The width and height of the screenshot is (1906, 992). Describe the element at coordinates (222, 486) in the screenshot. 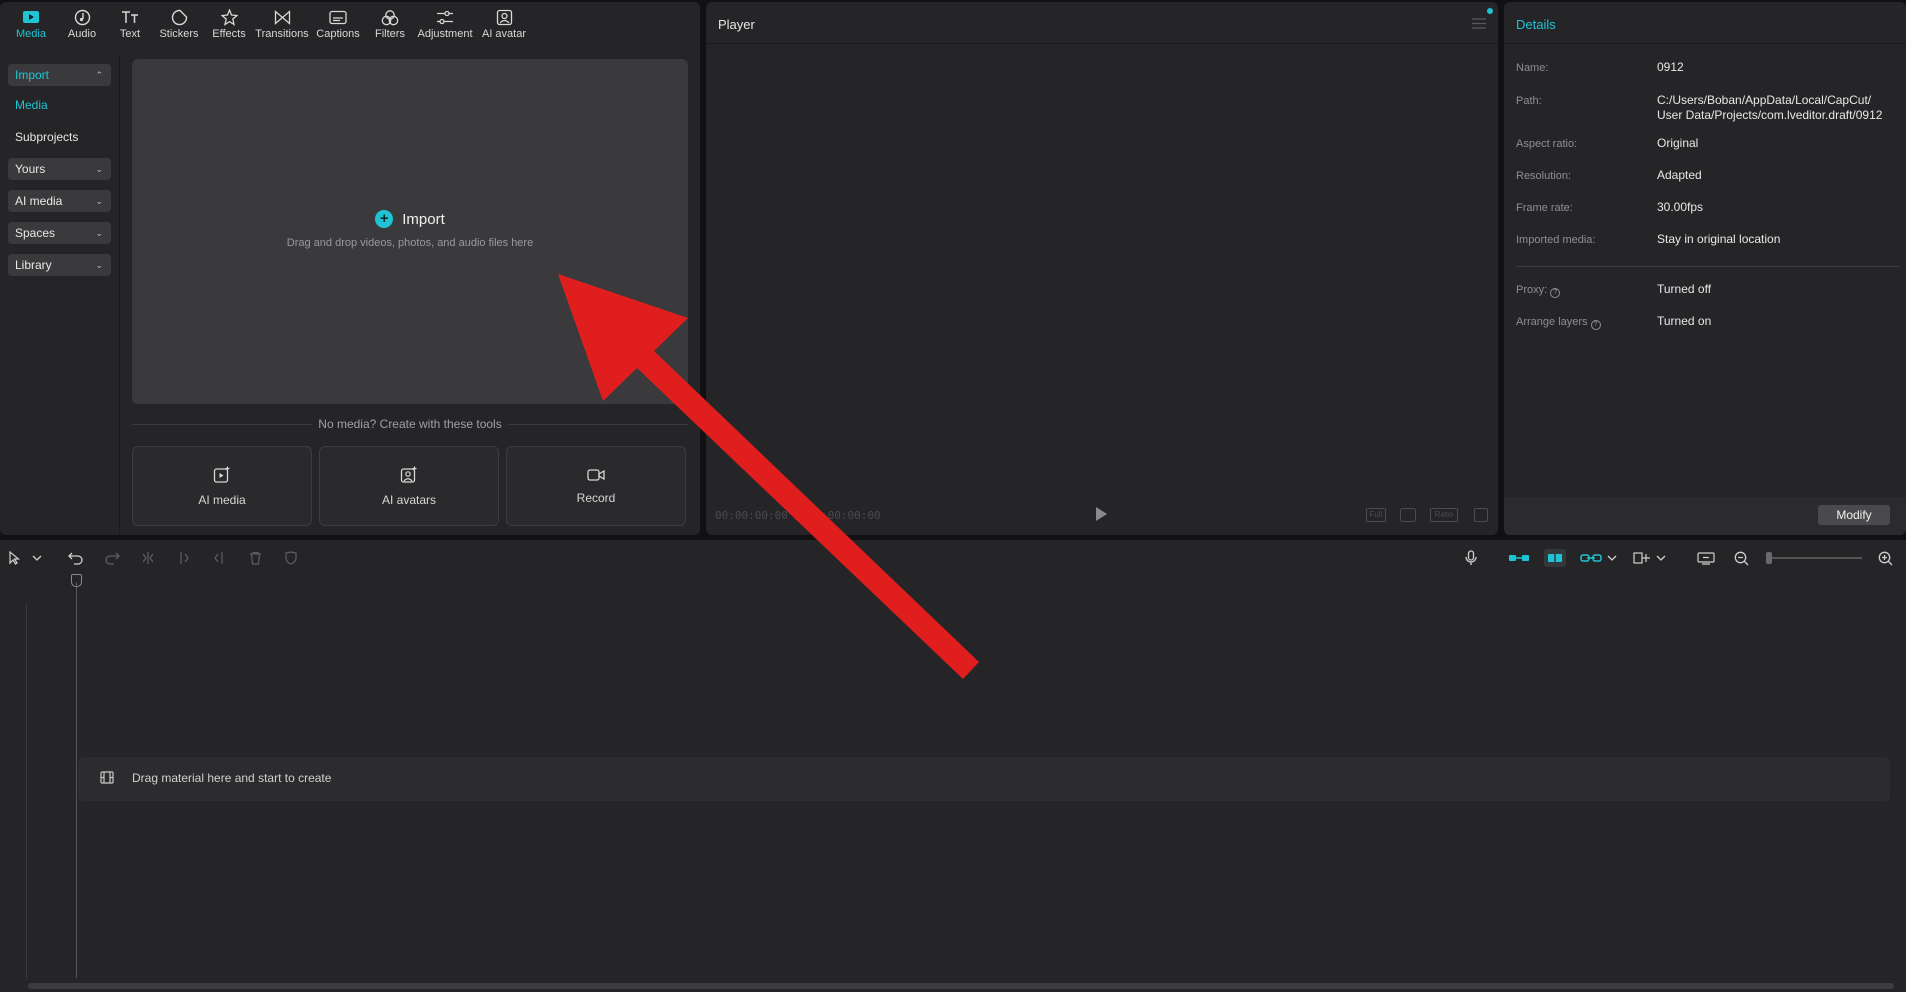

I see `ai-media-button: AI media` at that location.